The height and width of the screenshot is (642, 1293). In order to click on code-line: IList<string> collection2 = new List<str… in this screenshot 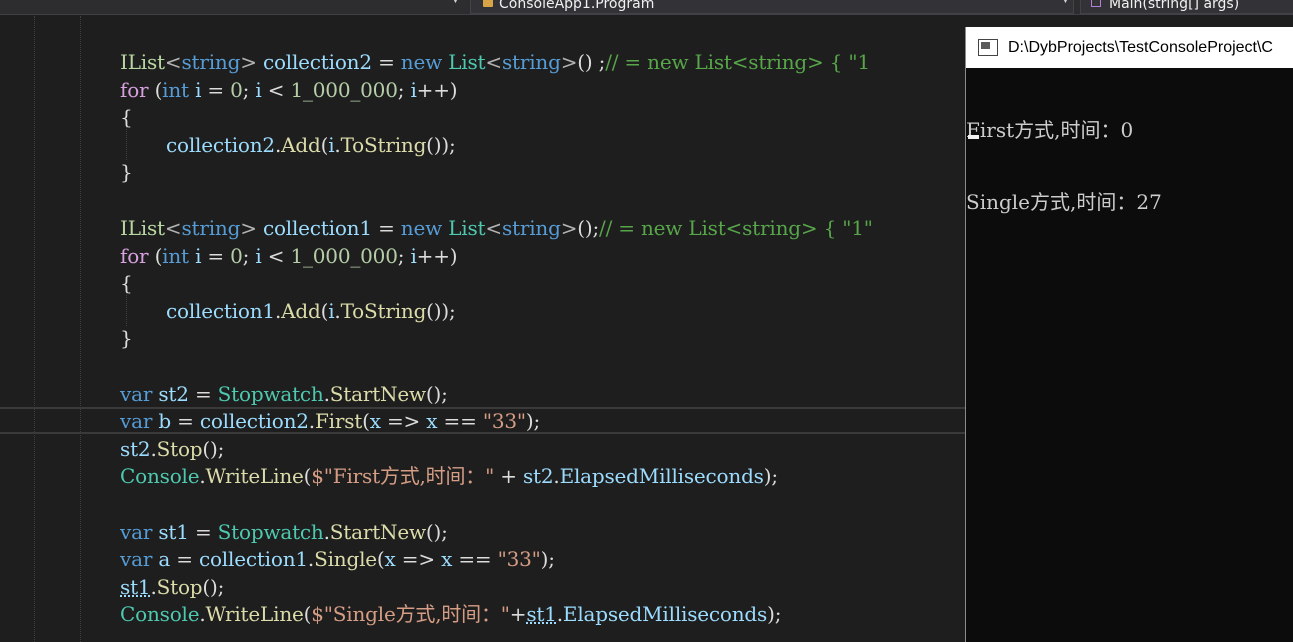, I will do `click(495, 62)`.